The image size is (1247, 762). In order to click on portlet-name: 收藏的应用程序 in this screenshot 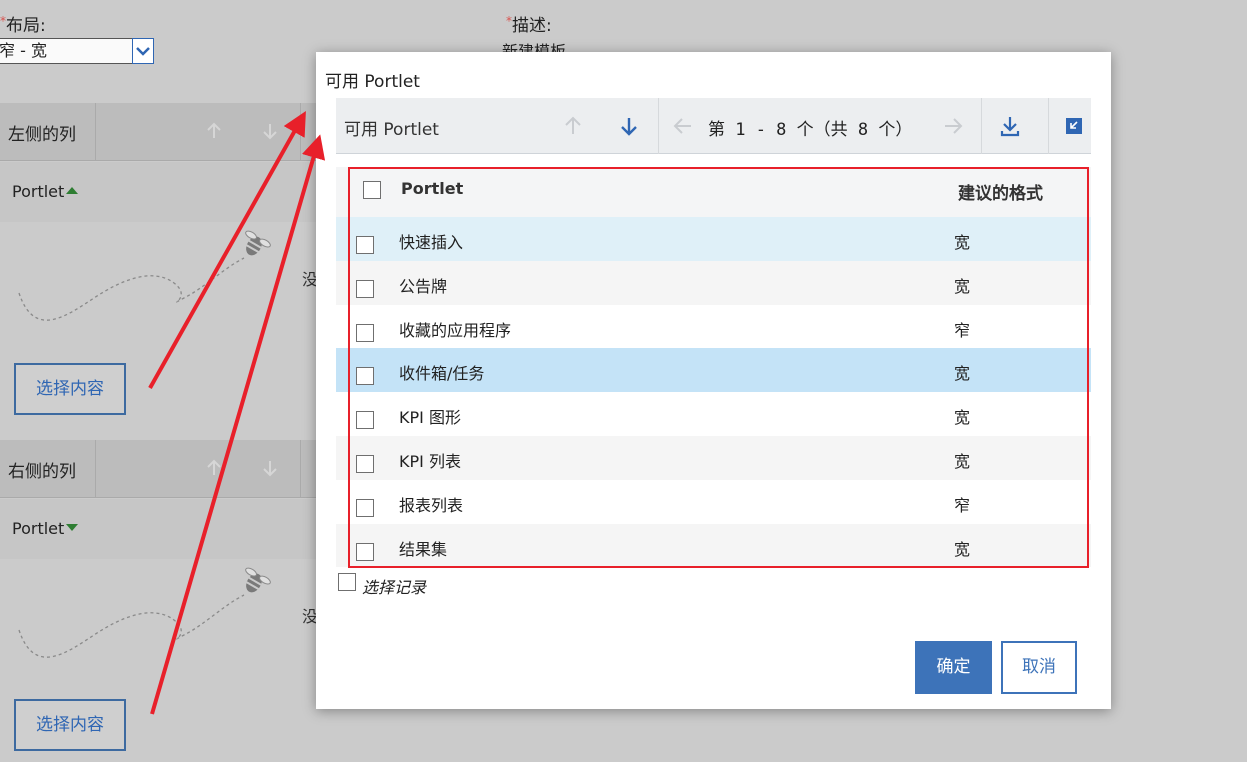, I will do `click(455, 330)`.